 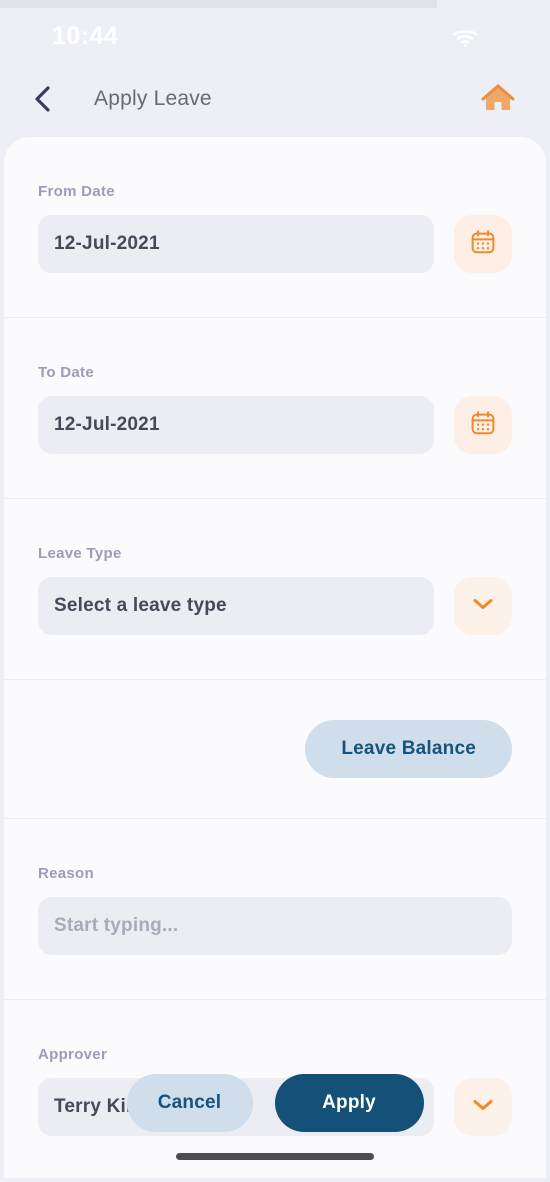 I want to click on nav-bar: Apply Leave, so click(x=275, y=100).